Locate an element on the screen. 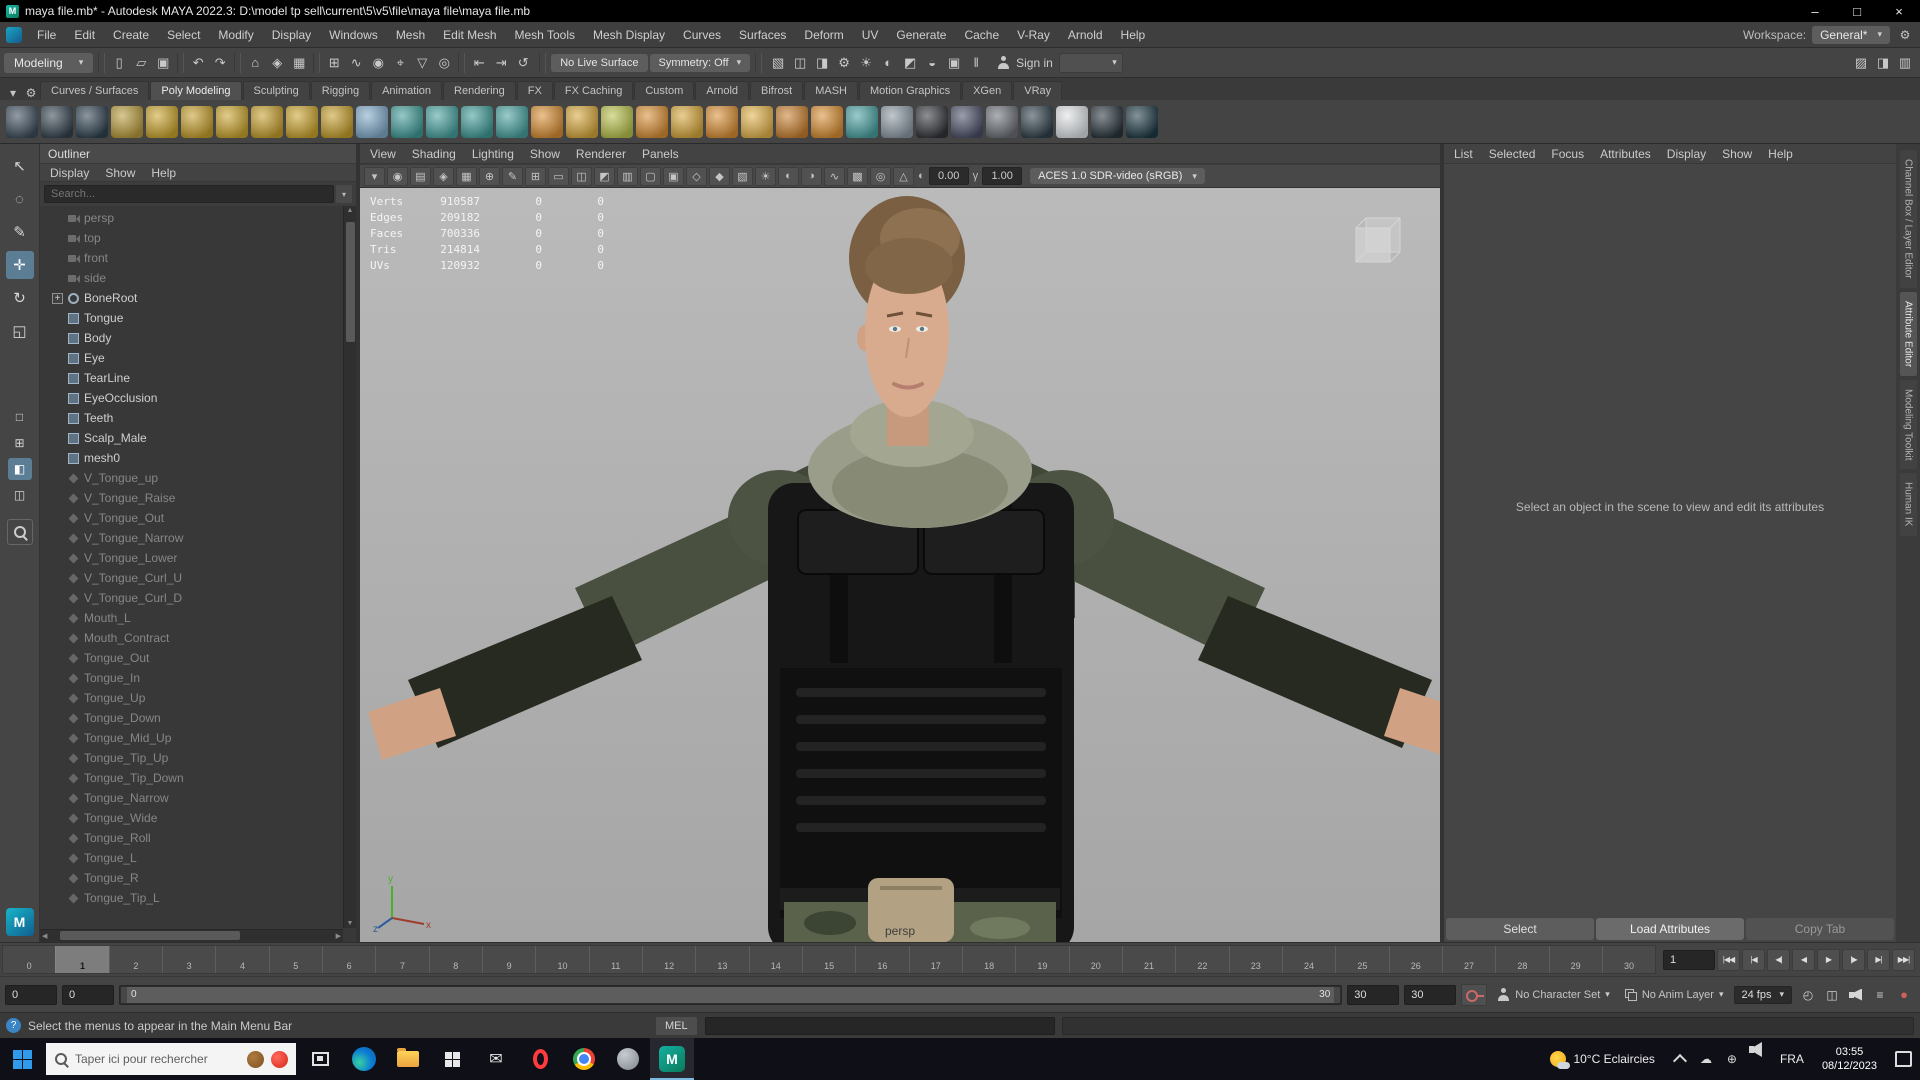  render-settings-icon: ⚙ is located at coordinates (844, 63).